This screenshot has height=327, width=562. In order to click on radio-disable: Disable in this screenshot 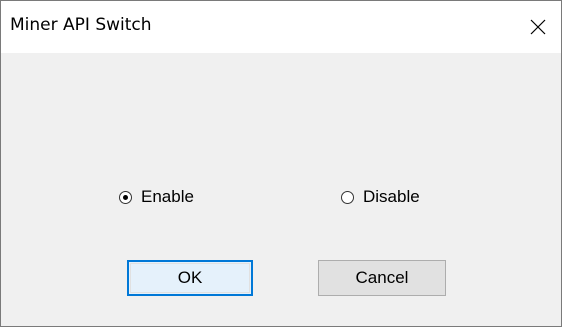, I will do `click(380, 197)`.